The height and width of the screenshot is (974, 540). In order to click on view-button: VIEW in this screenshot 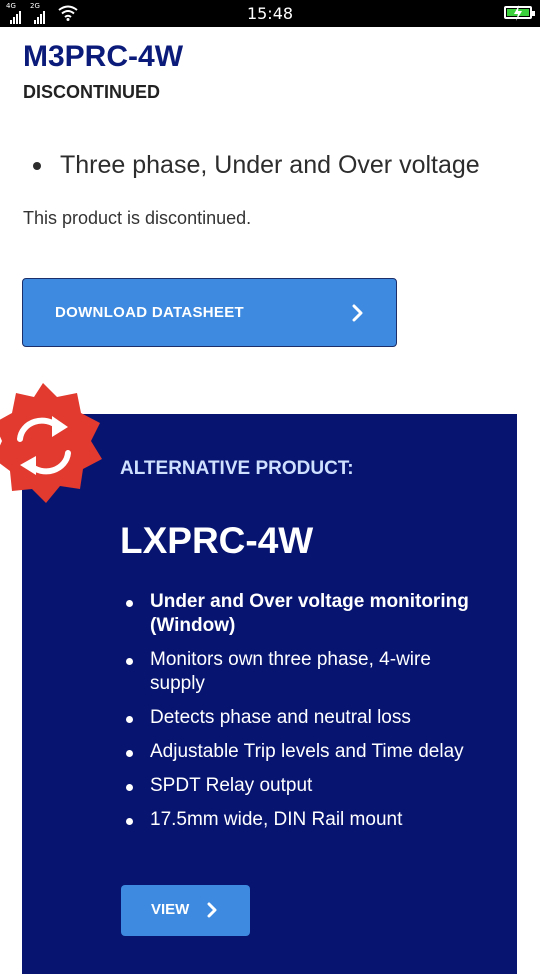, I will do `click(185, 910)`.